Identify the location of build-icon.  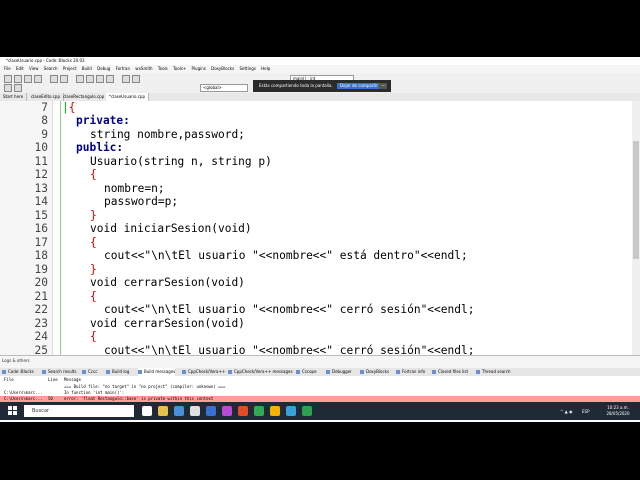
(80, 79).